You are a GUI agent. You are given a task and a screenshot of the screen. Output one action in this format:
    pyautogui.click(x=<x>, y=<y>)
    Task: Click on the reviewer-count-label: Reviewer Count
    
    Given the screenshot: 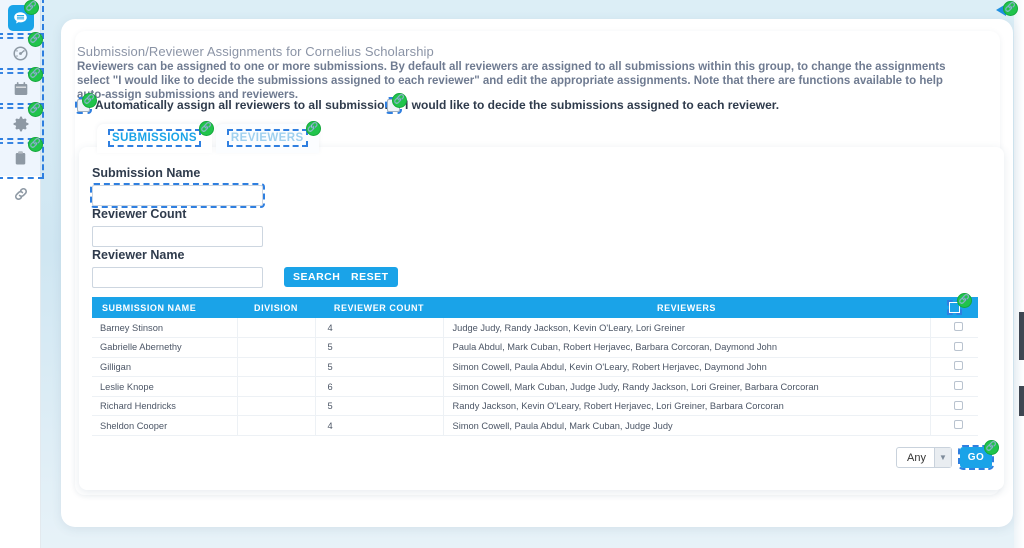 What is the action you would take?
    pyautogui.click(x=139, y=214)
    